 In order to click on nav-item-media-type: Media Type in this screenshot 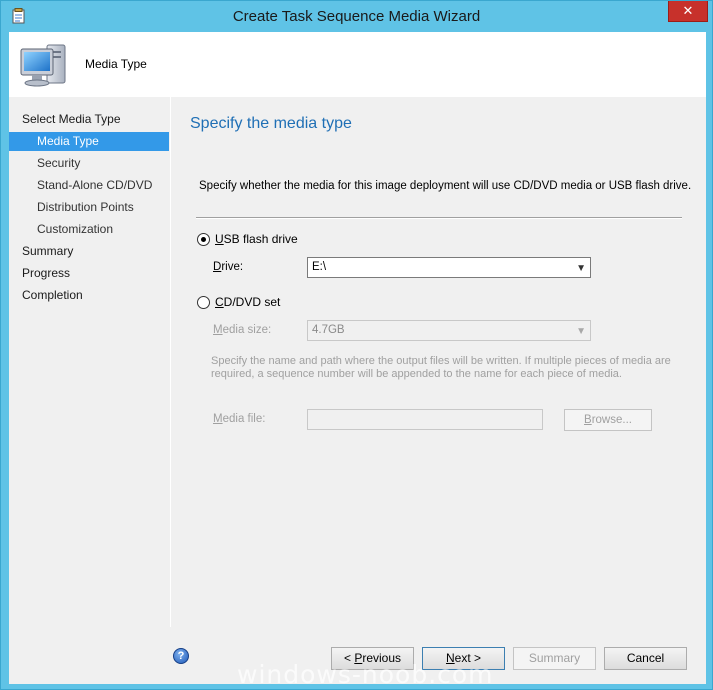, I will do `click(89, 141)`.